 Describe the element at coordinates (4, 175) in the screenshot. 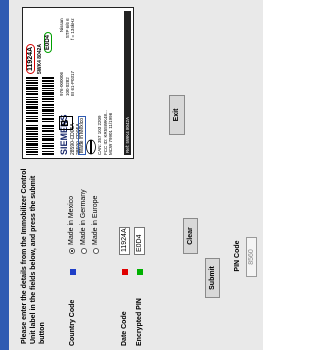

I see `title-bar` at that location.